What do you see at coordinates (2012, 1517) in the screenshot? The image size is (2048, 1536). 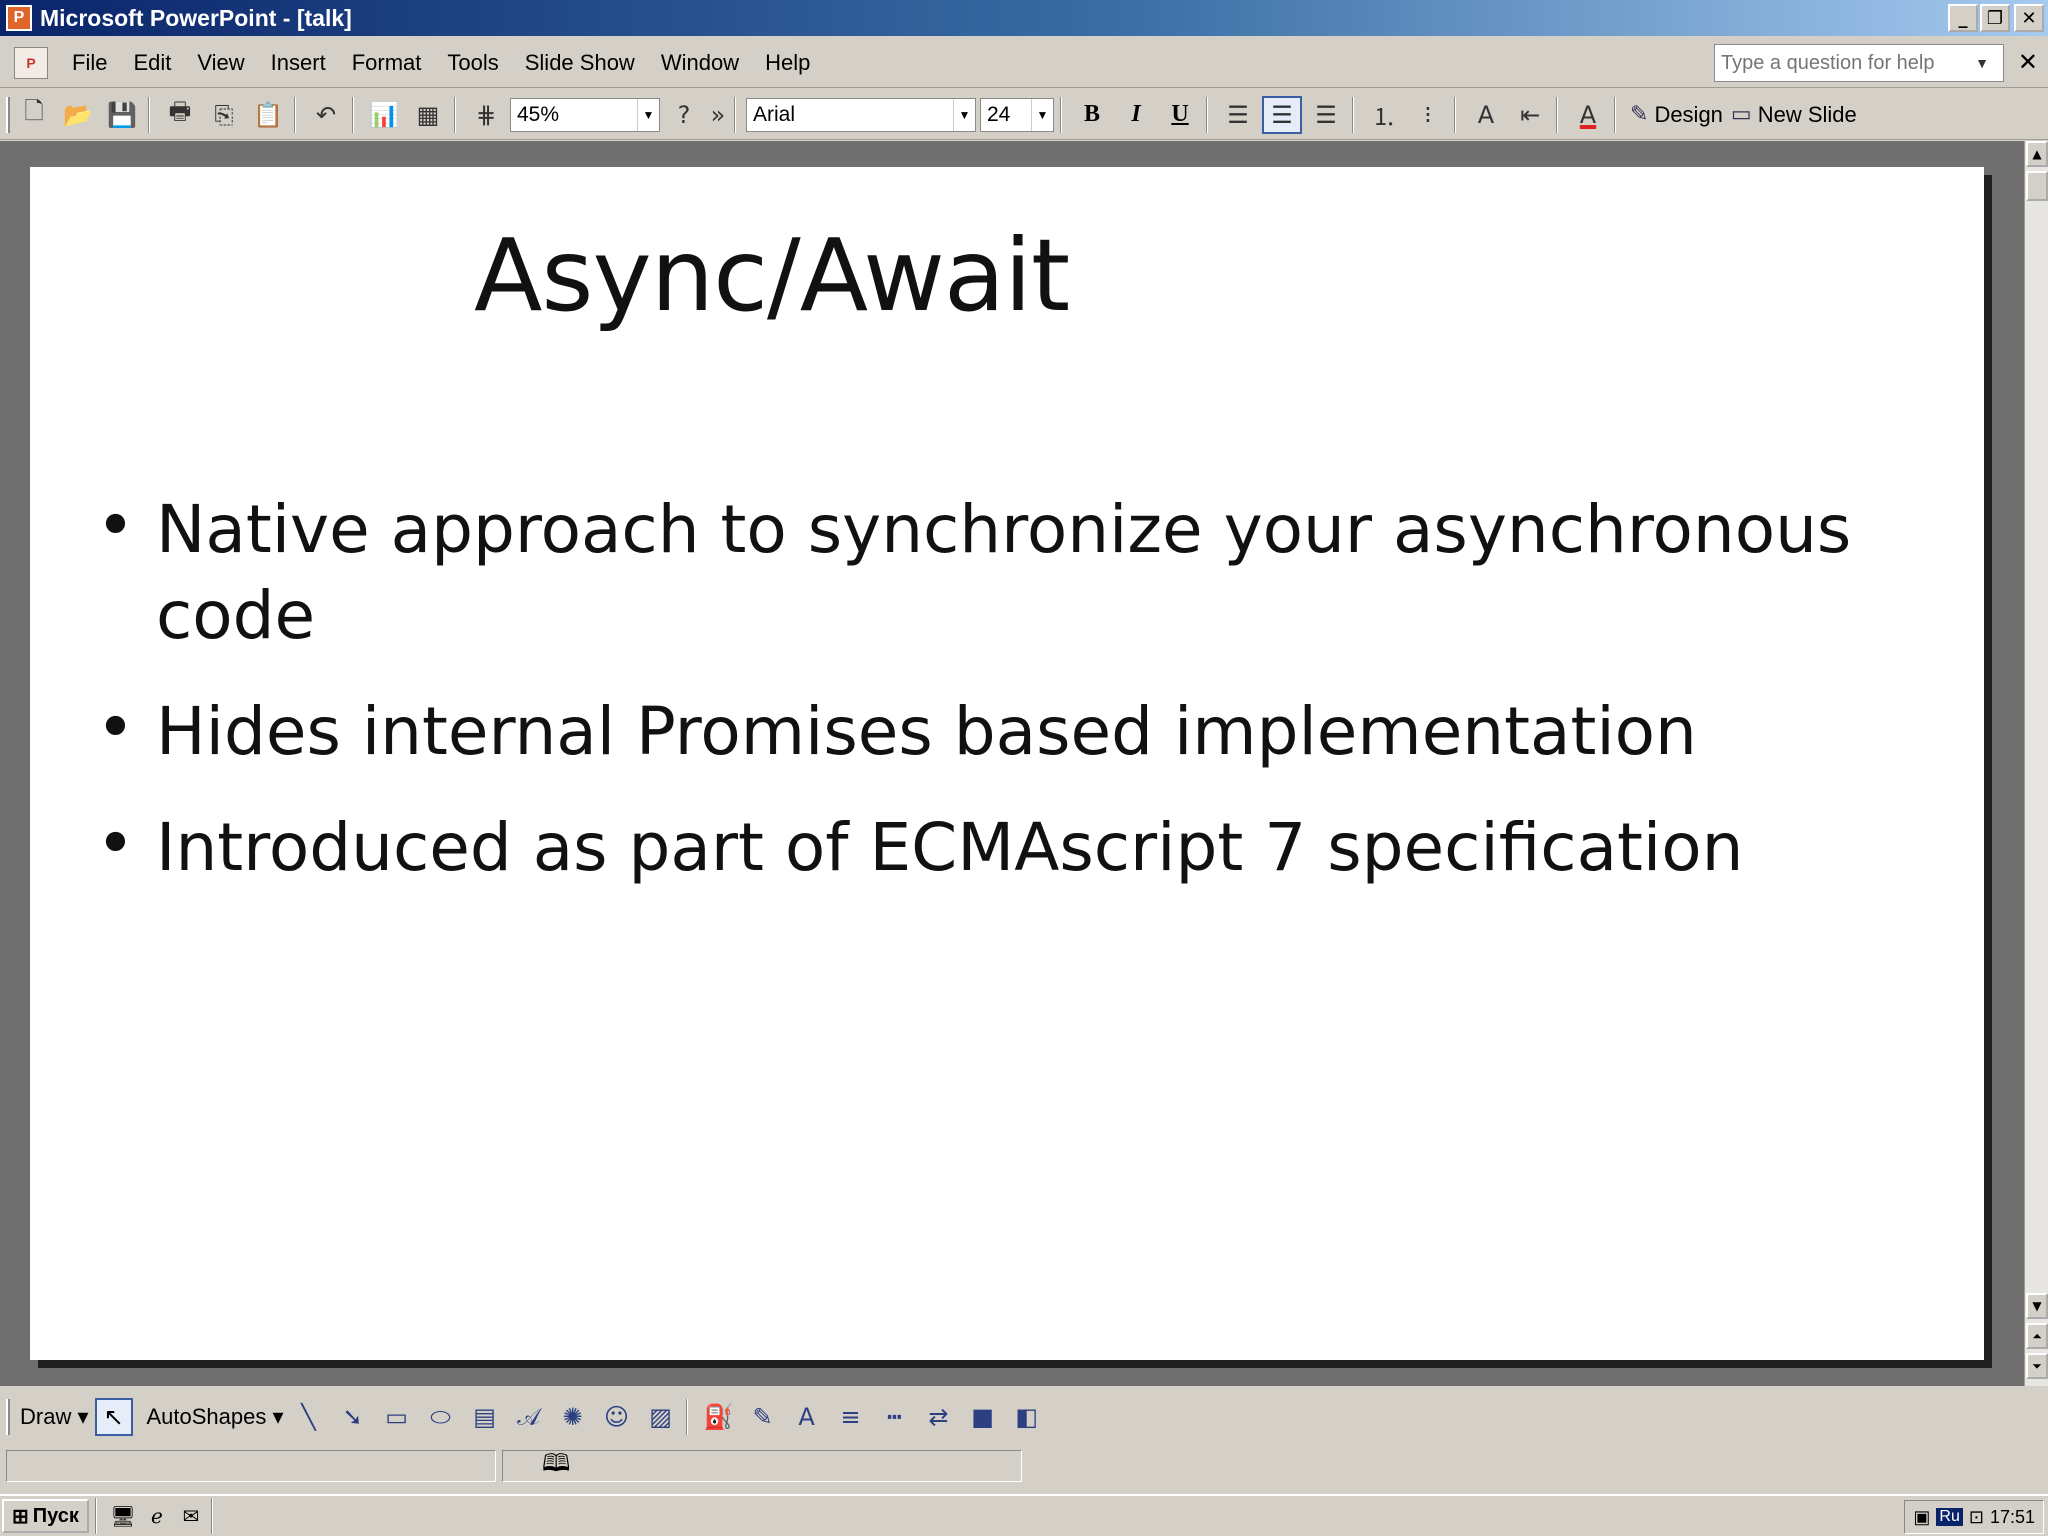 I see `clock: 17:51` at bounding box center [2012, 1517].